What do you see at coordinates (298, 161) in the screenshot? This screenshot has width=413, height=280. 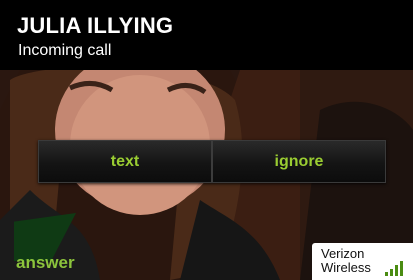 I see `ignore-button: ignore` at bounding box center [298, 161].